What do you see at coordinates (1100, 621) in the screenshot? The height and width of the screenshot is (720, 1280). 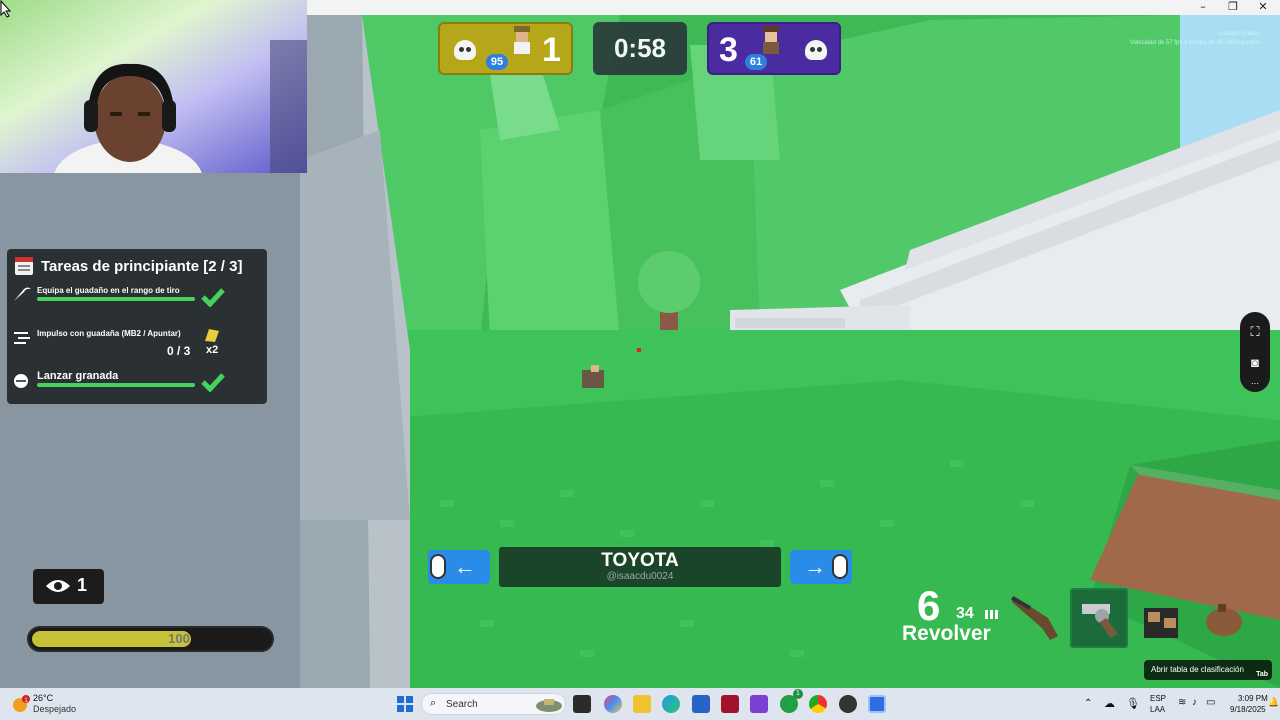 I see `revolver-icon` at bounding box center [1100, 621].